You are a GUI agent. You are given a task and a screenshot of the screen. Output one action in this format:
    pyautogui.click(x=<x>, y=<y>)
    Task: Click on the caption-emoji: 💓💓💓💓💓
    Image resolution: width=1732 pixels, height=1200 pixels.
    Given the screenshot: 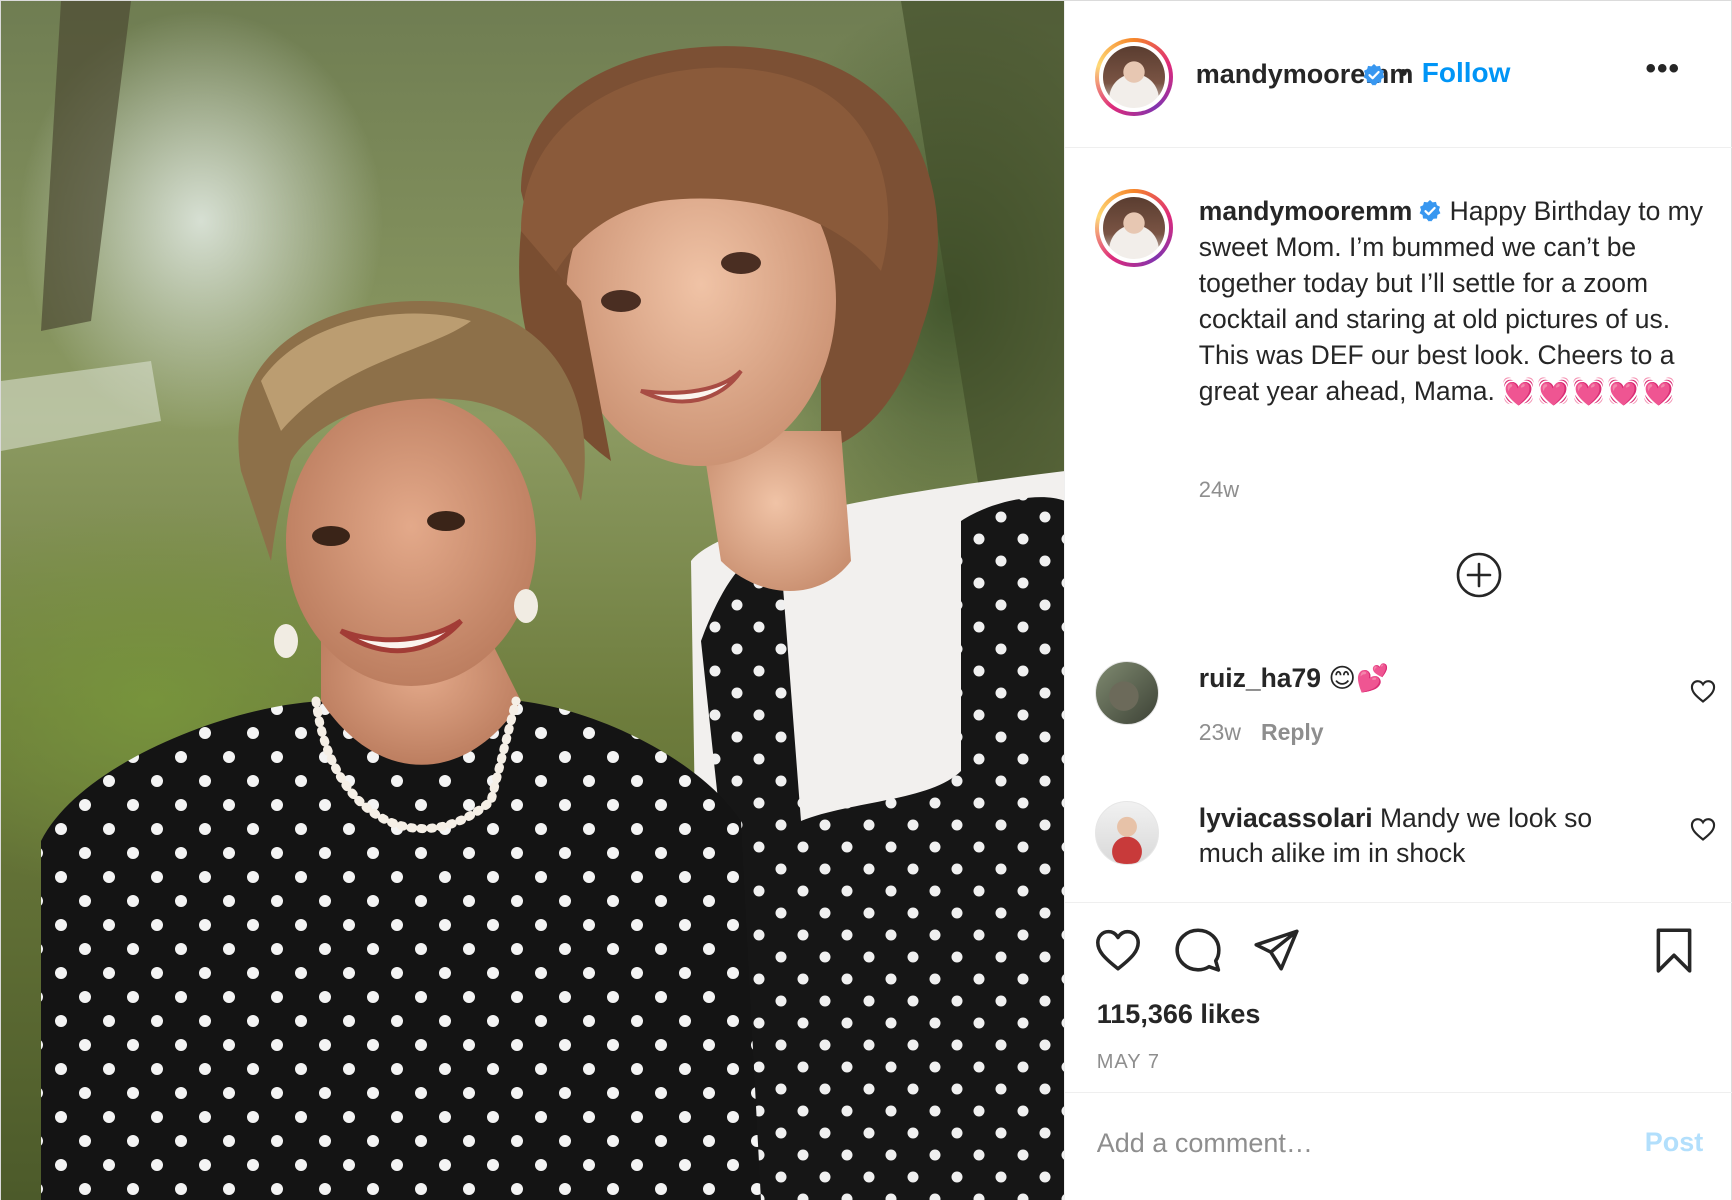 What is the action you would take?
    pyautogui.click(x=1590, y=391)
    